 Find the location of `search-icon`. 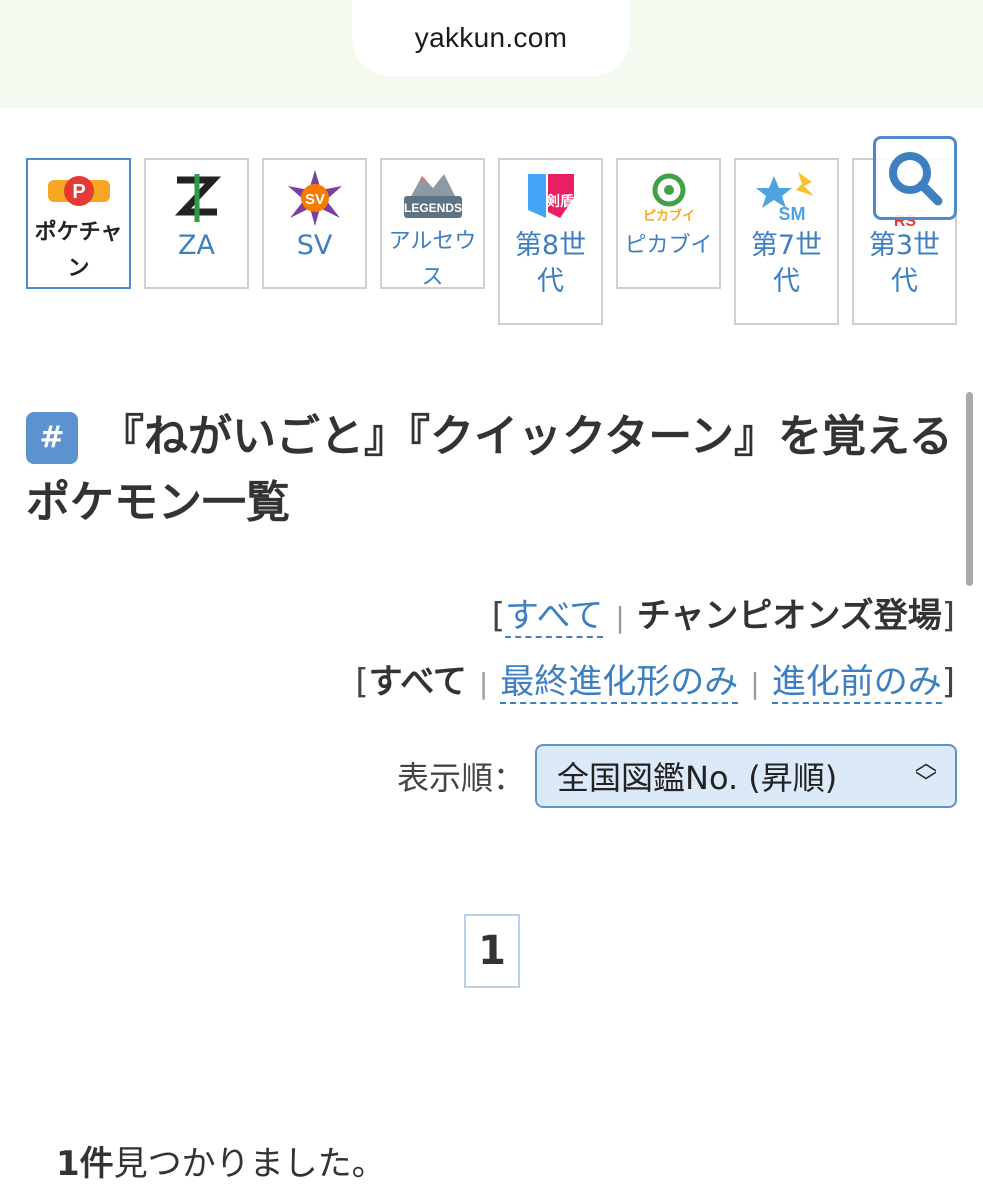

search-icon is located at coordinates (916, 179).